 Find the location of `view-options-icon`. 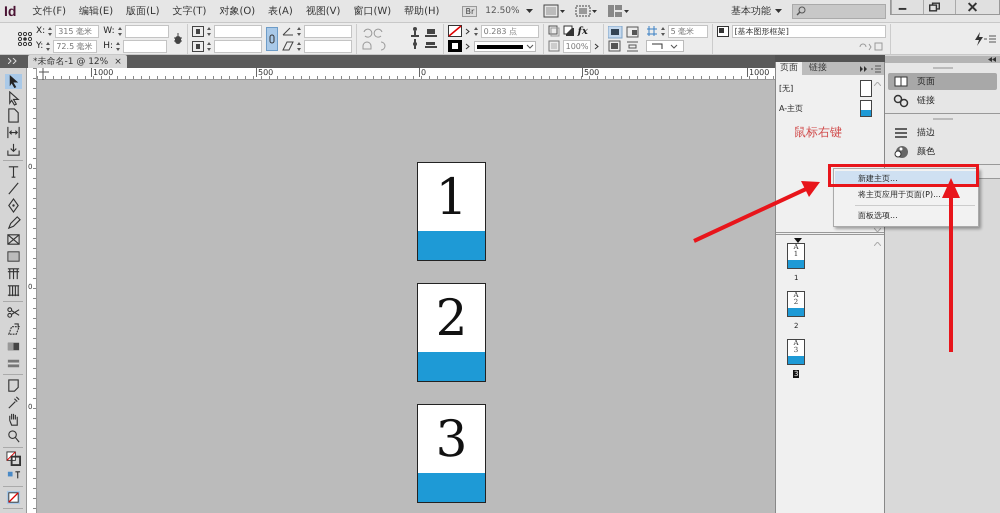

view-options-icon is located at coordinates (553, 11).